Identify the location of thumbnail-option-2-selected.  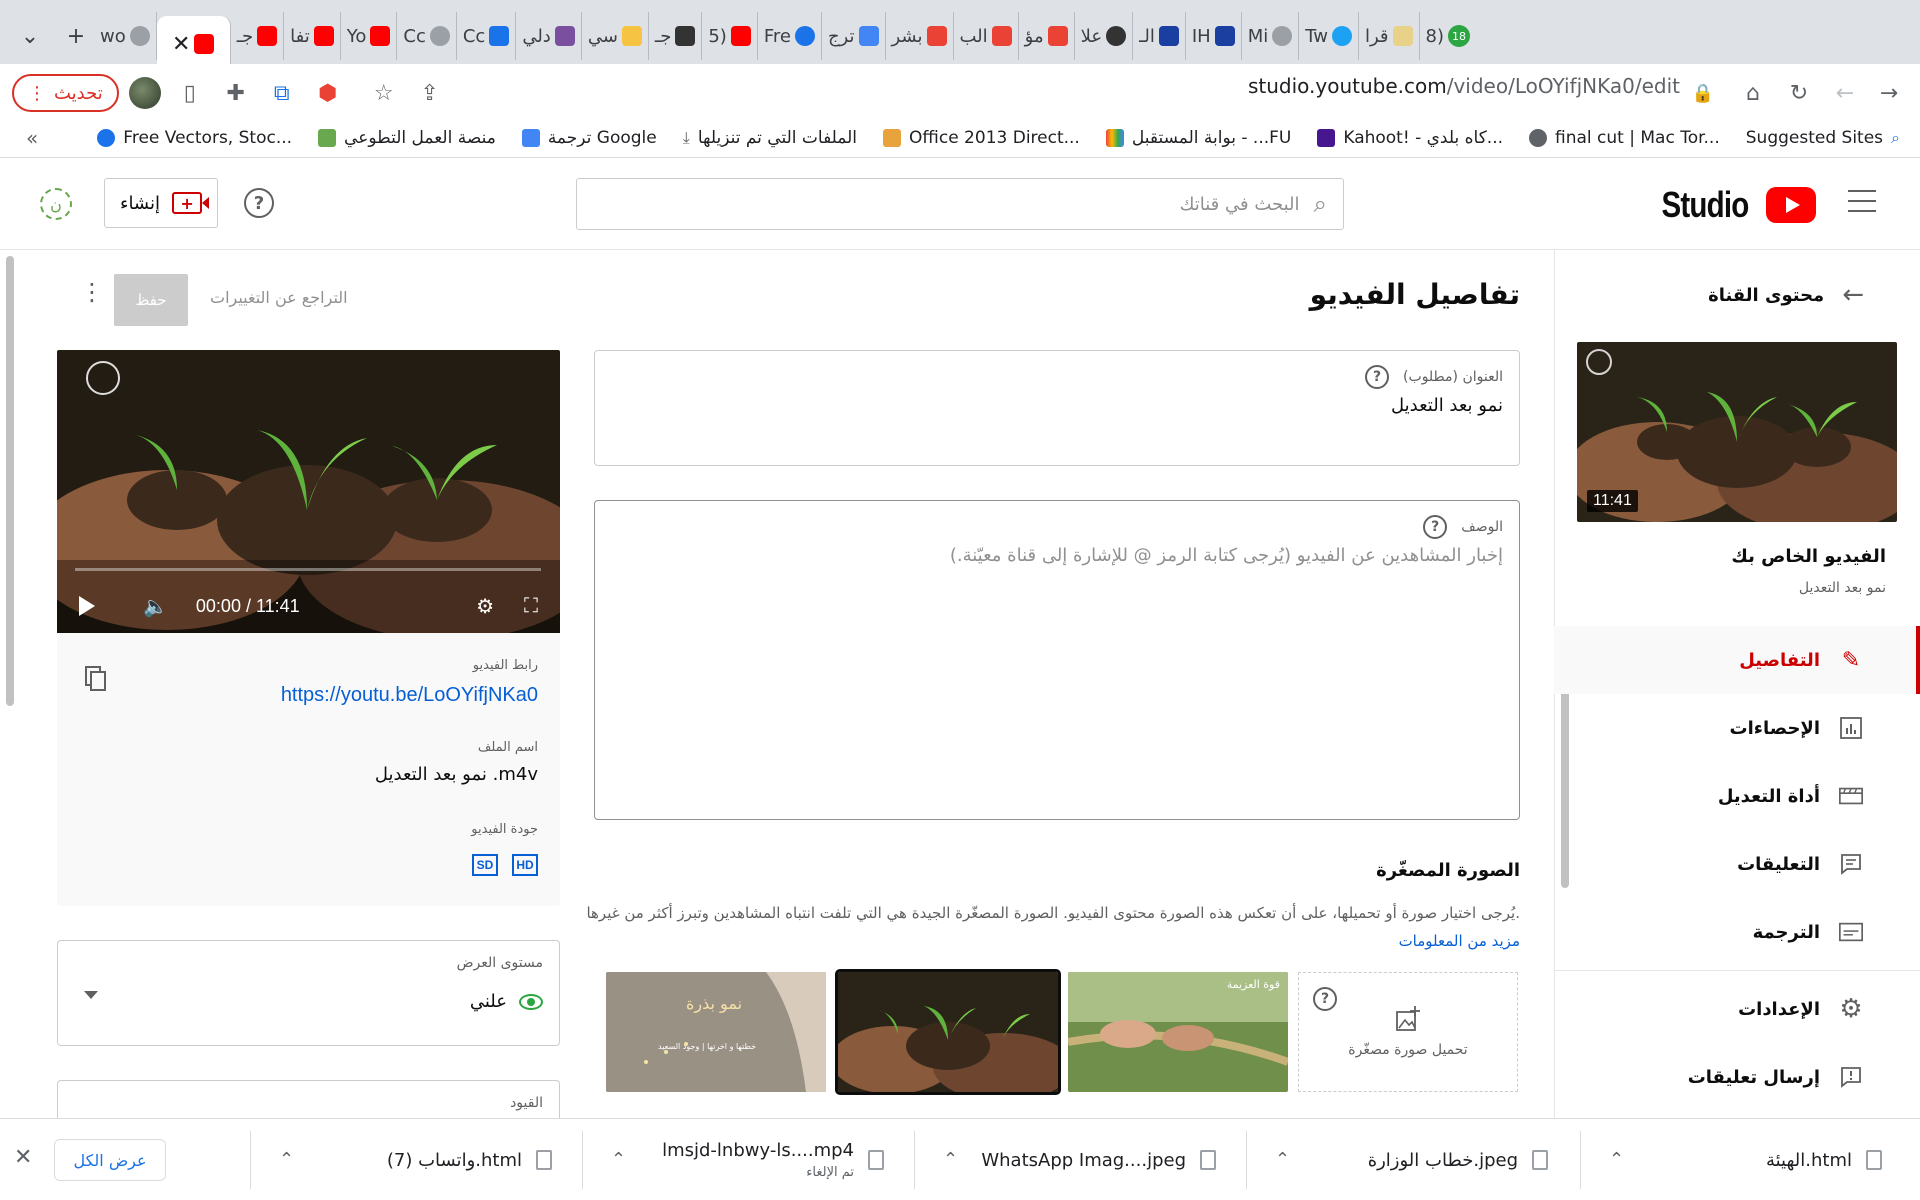
(948, 1032).